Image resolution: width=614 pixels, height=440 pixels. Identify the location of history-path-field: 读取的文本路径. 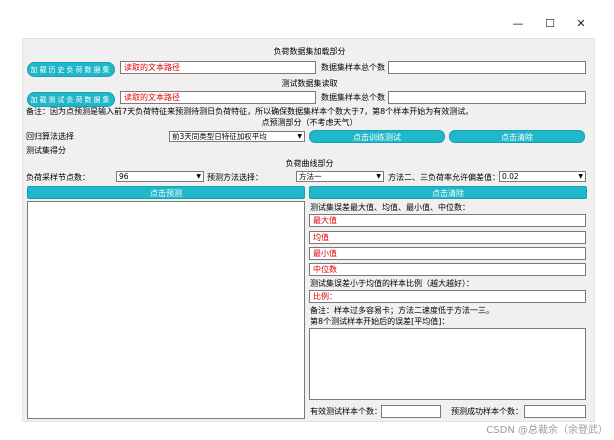
(218, 67).